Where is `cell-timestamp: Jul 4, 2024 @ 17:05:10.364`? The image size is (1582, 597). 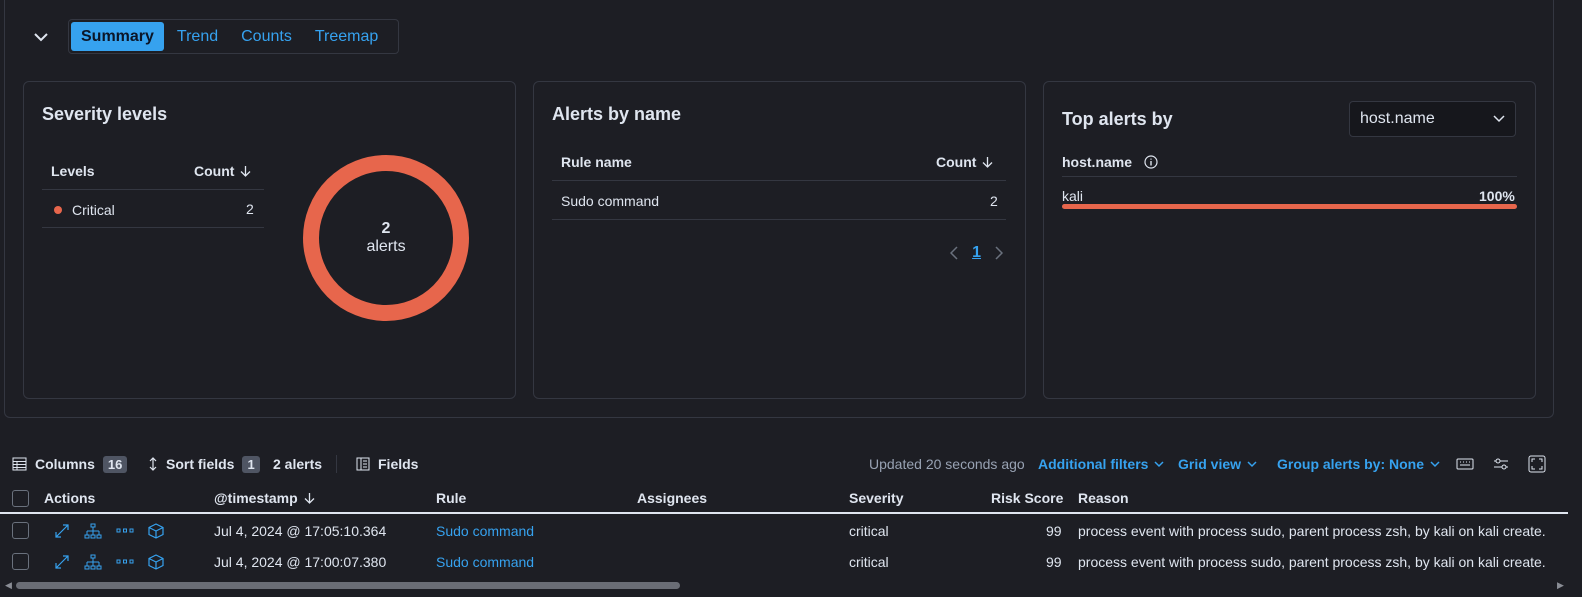 cell-timestamp: Jul 4, 2024 @ 17:05:10.364 is located at coordinates (300, 531).